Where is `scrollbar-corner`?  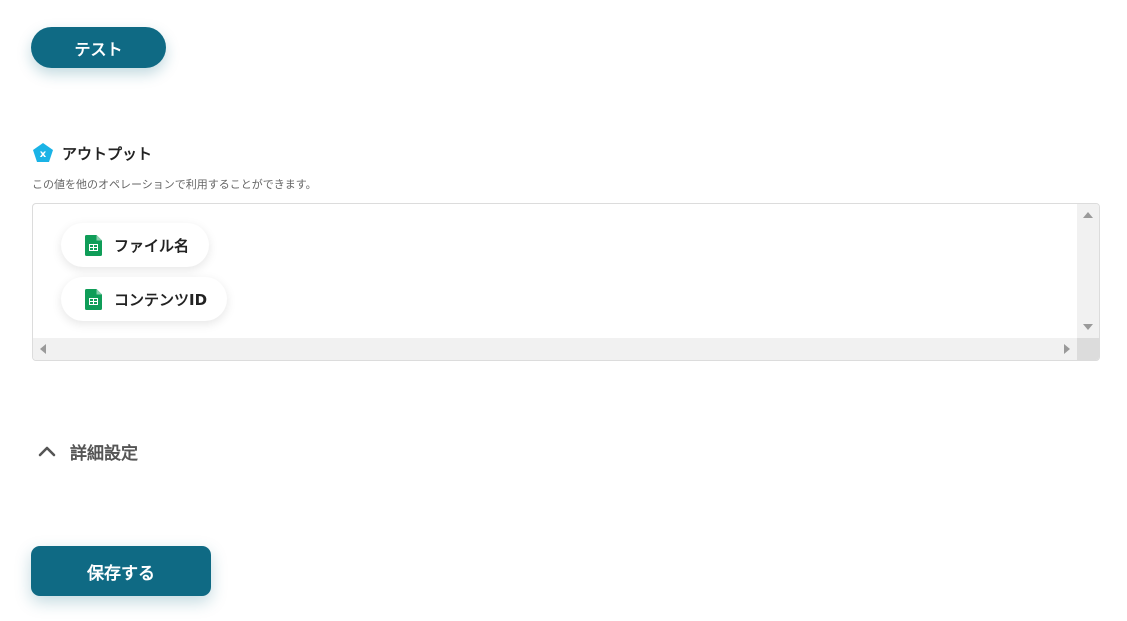
scrollbar-corner is located at coordinates (1088, 349).